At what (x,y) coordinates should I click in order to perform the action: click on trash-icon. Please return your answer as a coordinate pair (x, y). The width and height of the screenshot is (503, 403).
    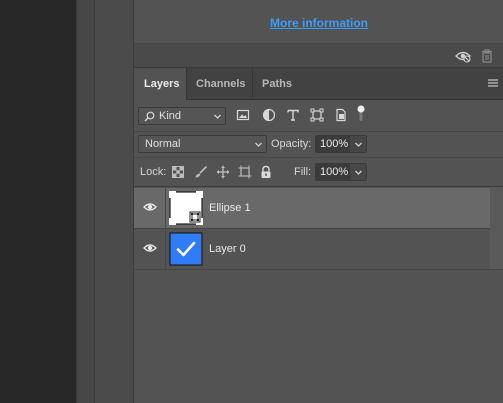
    Looking at the image, I should click on (487, 56).